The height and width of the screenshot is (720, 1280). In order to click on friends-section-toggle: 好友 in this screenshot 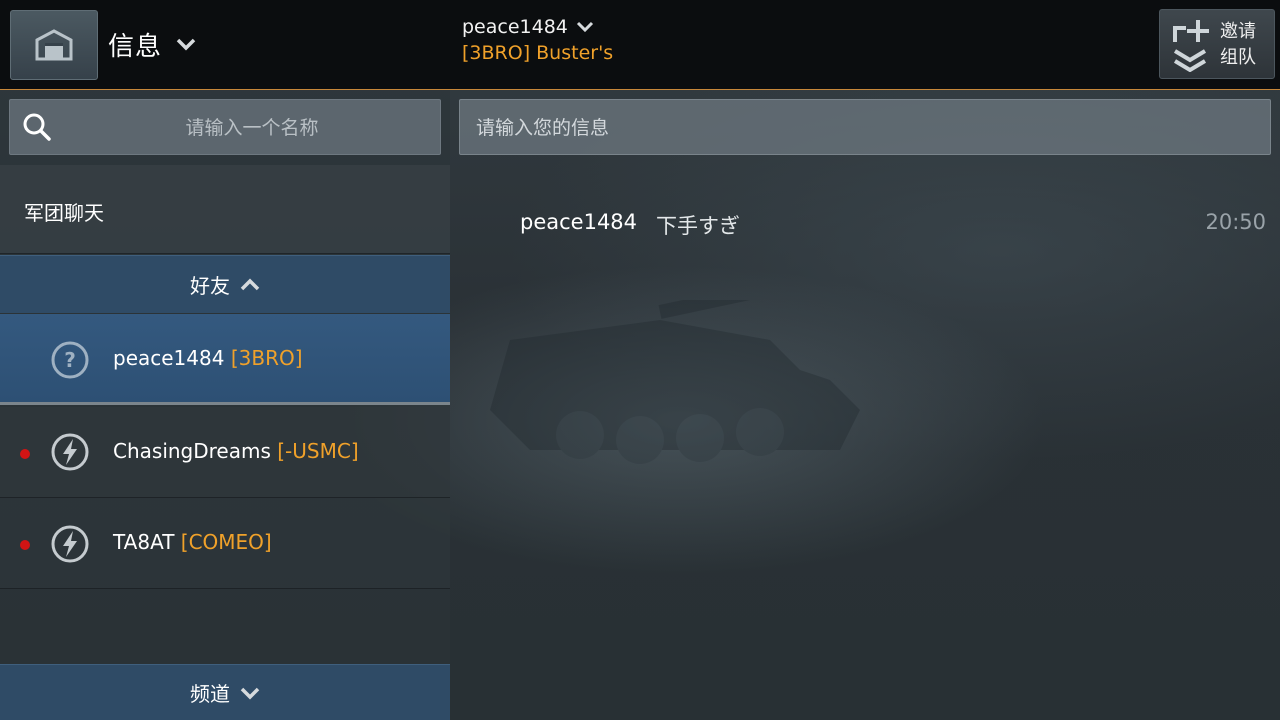, I will do `click(225, 284)`.